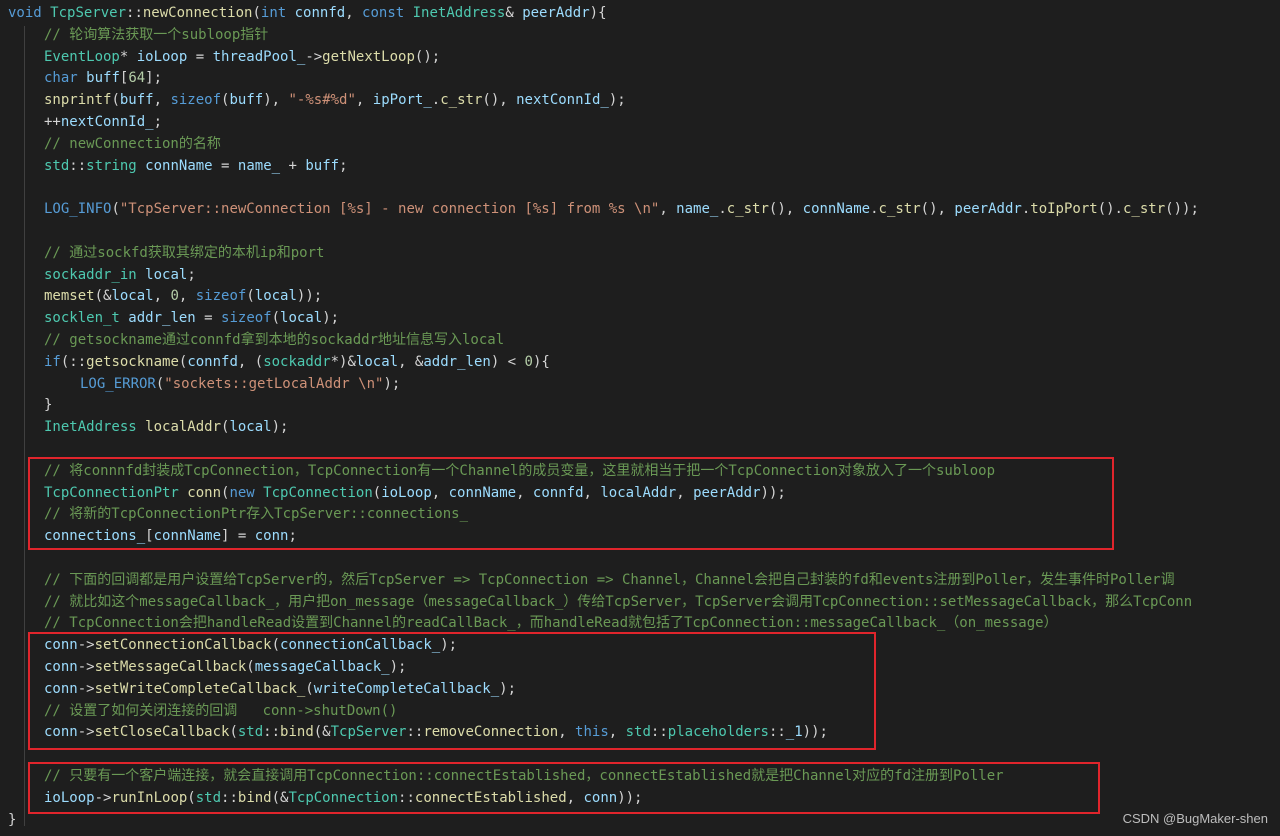 This screenshot has height=836, width=1280. I want to click on code-line: ++nextConnId_;, so click(103, 122).